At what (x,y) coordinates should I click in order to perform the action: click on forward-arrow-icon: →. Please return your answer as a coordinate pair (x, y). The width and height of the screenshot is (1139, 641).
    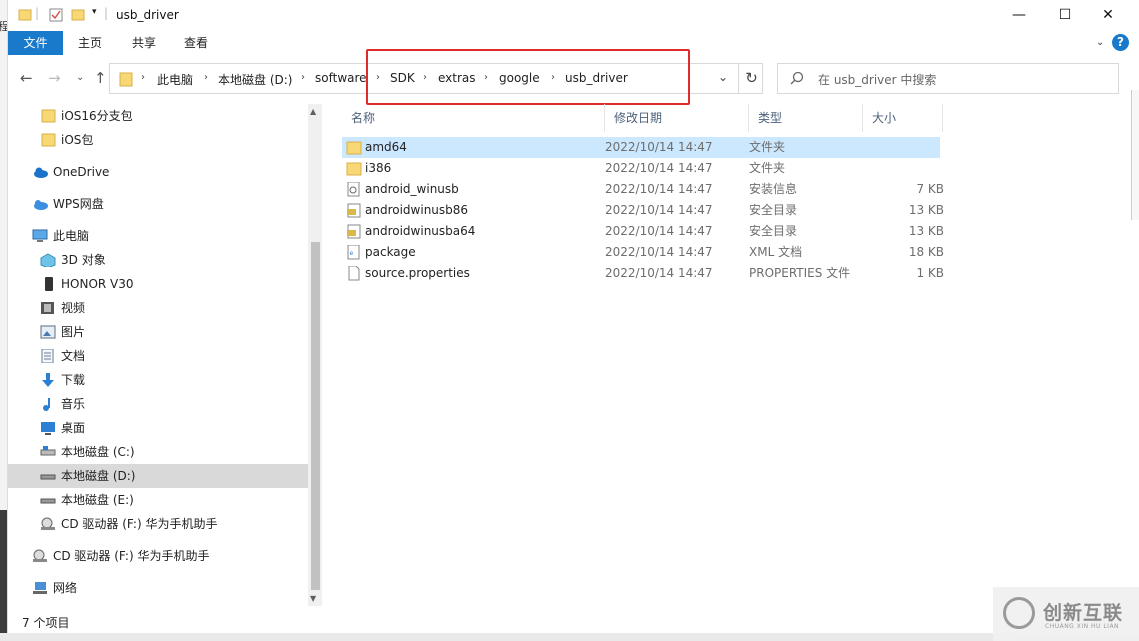
    Looking at the image, I should click on (54, 78).